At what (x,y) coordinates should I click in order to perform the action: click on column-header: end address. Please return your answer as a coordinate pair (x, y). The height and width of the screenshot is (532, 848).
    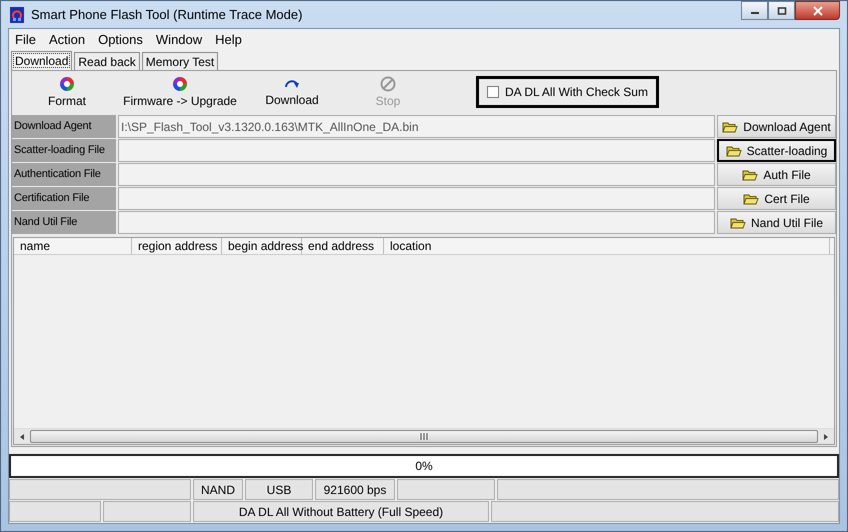
    Looking at the image, I should click on (343, 246).